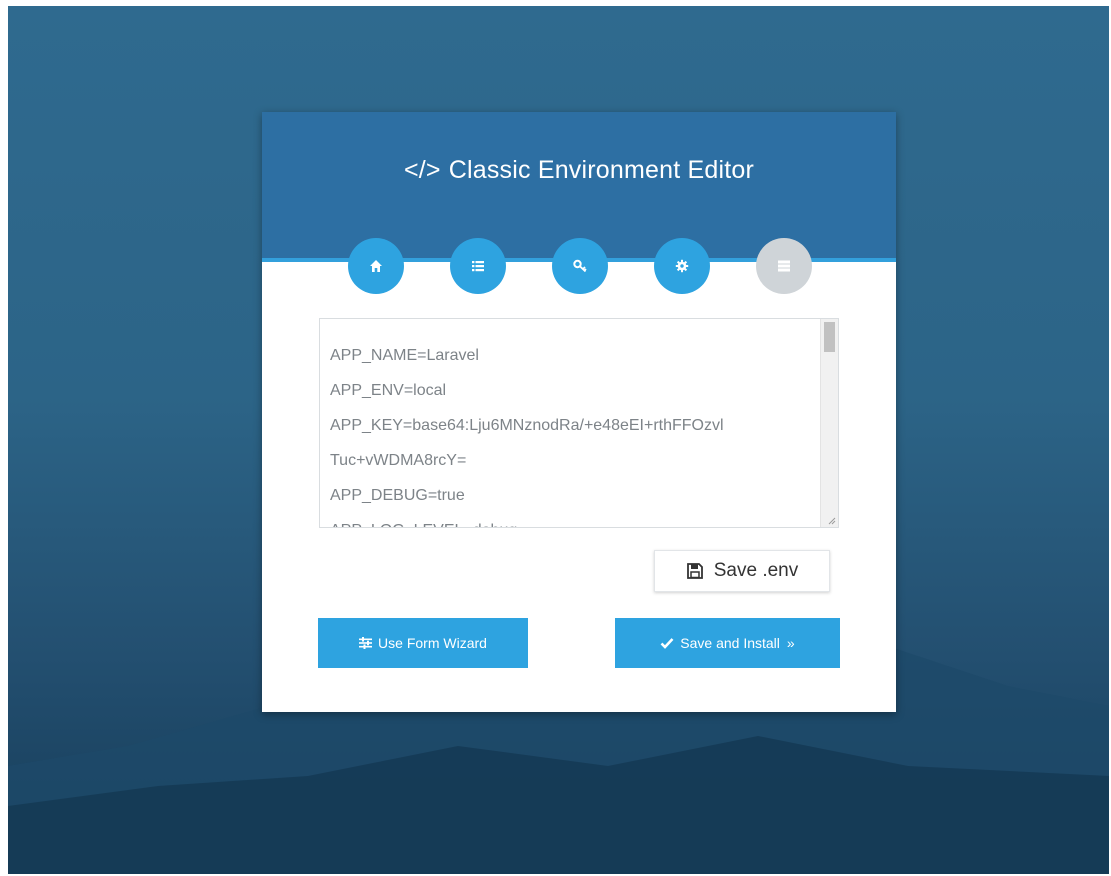 The image size is (1111, 876). I want to click on save-and-install-button: Save and Install », so click(727, 643).